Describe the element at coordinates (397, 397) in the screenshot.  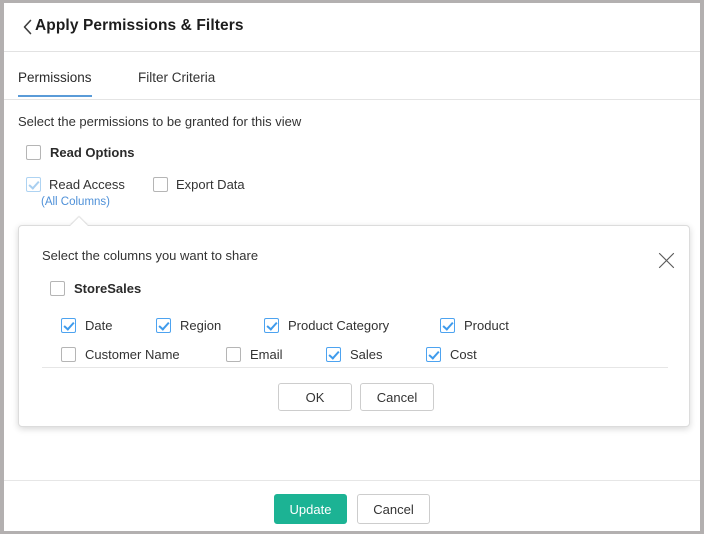
I see `dialog-cancel-button: Cancel` at that location.